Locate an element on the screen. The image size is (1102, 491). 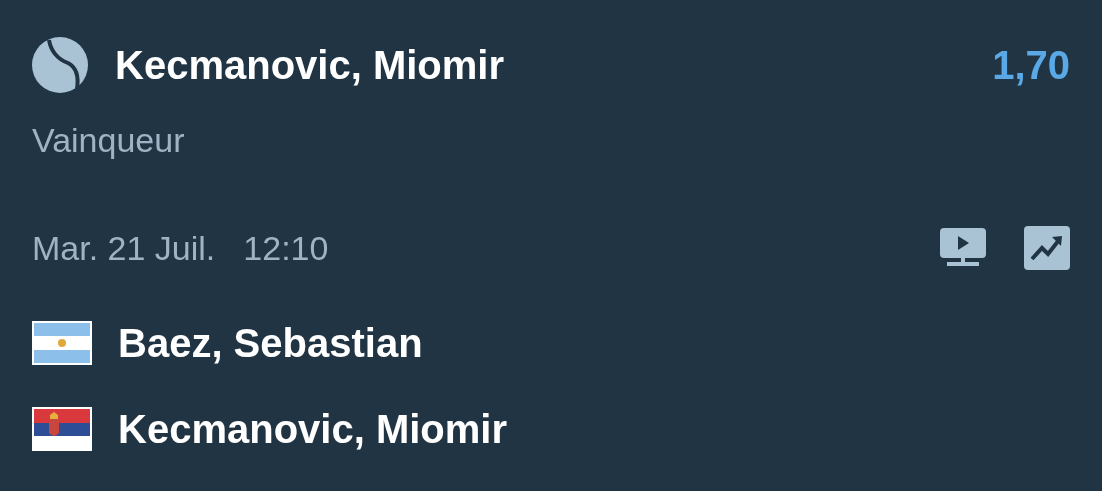
live-stream-icon is located at coordinates (963, 248).